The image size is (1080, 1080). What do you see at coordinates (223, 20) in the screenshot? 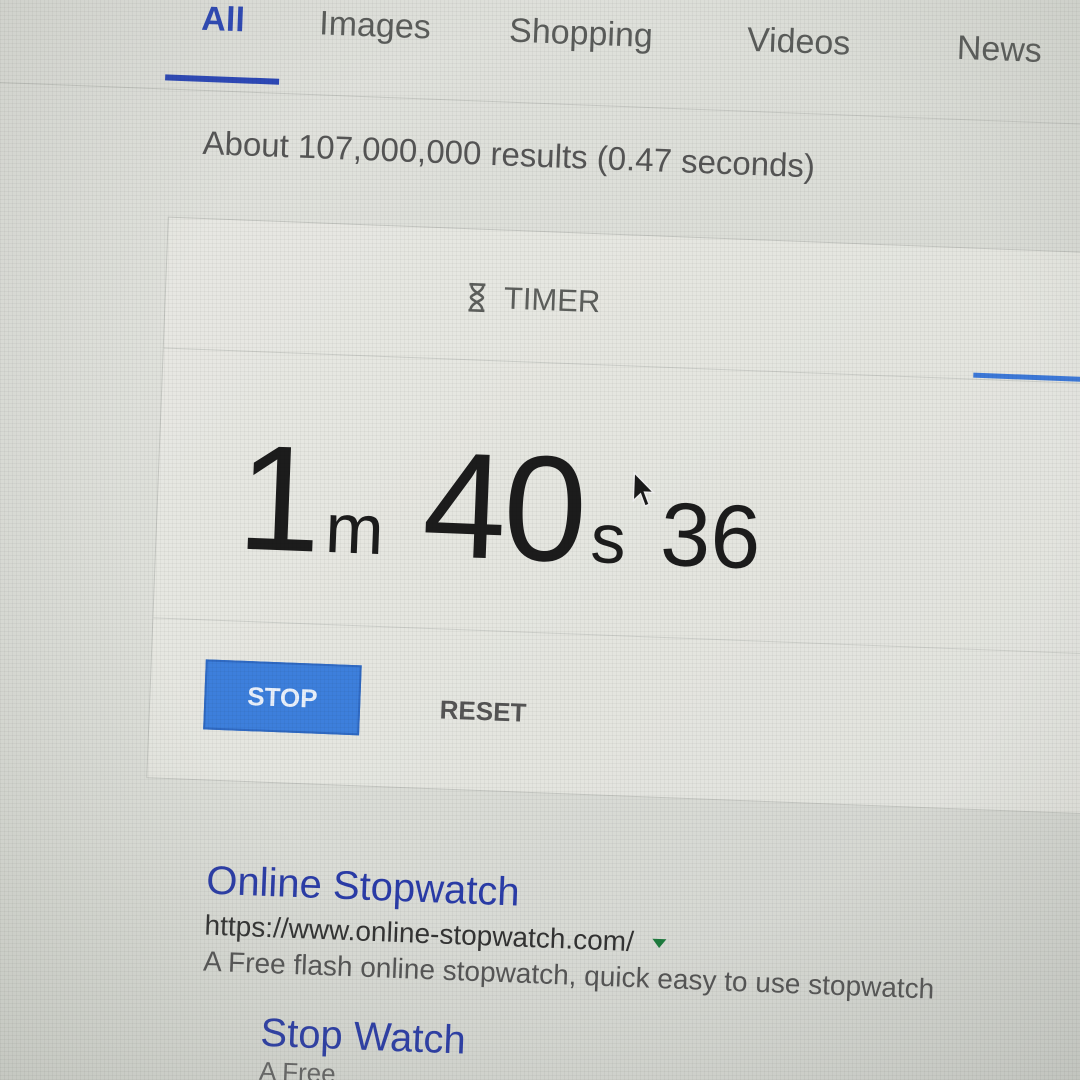
I see `tab-all: All` at bounding box center [223, 20].